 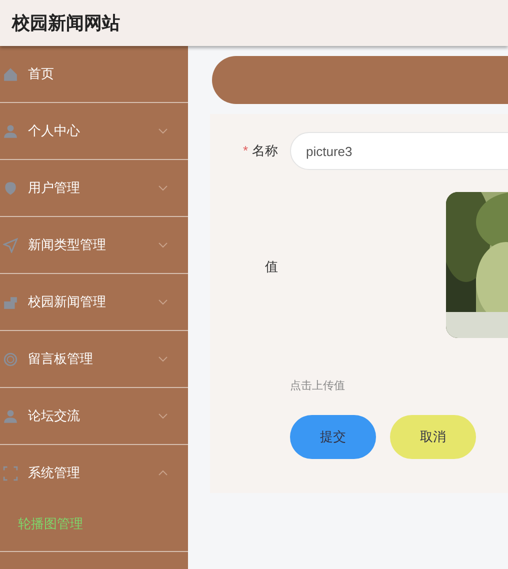 I want to click on name-field: picture3, so click(x=399, y=151).